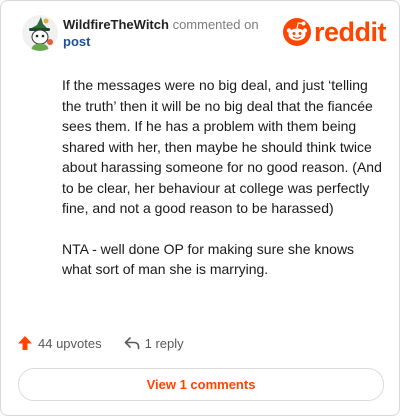 The width and height of the screenshot is (400, 416). Describe the element at coordinates (164, 343) in the screenshot. I see `reply-count: 1 reply` at that location.